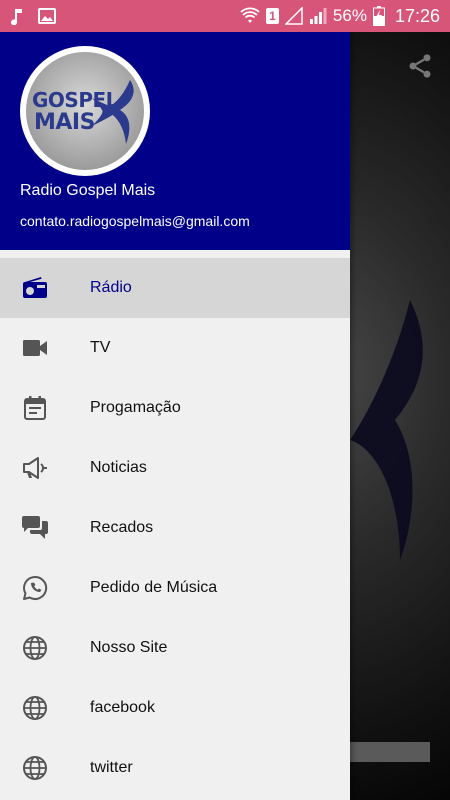 This screenshot has height=800, width=450. What do you see at coordinates (111, 287) in the screenshot?
I see `menu-item-label: Rádio` at bounding box center [111, 287].